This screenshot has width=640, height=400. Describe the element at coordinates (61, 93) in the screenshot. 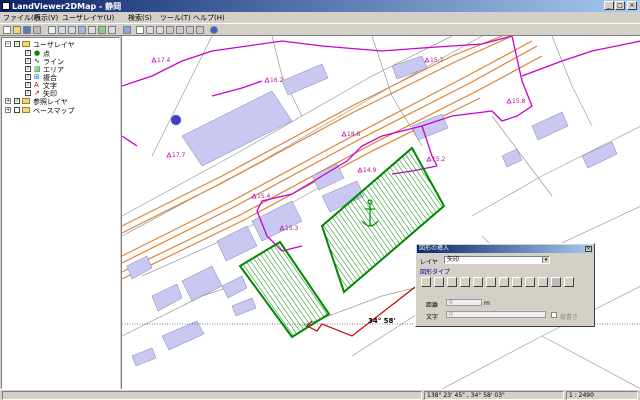

I see `tree-item-arrow: ✓ ↗ 矢印` at that location.